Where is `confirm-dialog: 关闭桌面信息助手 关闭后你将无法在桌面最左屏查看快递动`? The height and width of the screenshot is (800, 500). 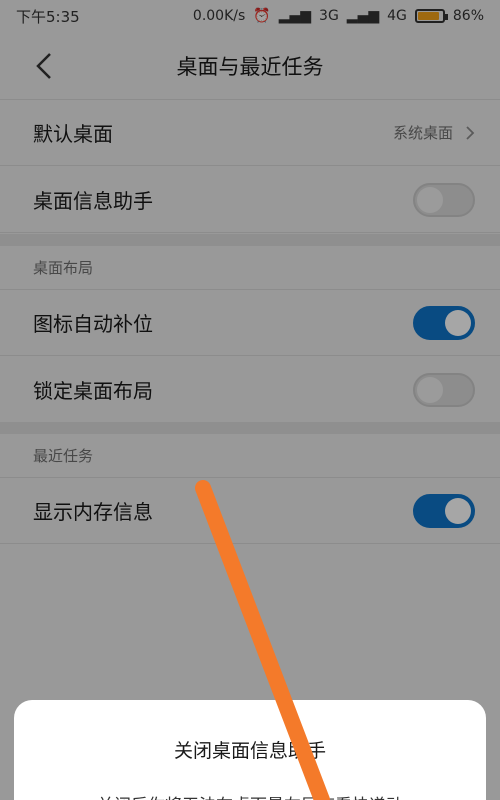 confirm-dialog: 关闭桌面信息助手 关闭后你将无法在桌面最左屏查看快递动 is located at coordinates (250, 750).